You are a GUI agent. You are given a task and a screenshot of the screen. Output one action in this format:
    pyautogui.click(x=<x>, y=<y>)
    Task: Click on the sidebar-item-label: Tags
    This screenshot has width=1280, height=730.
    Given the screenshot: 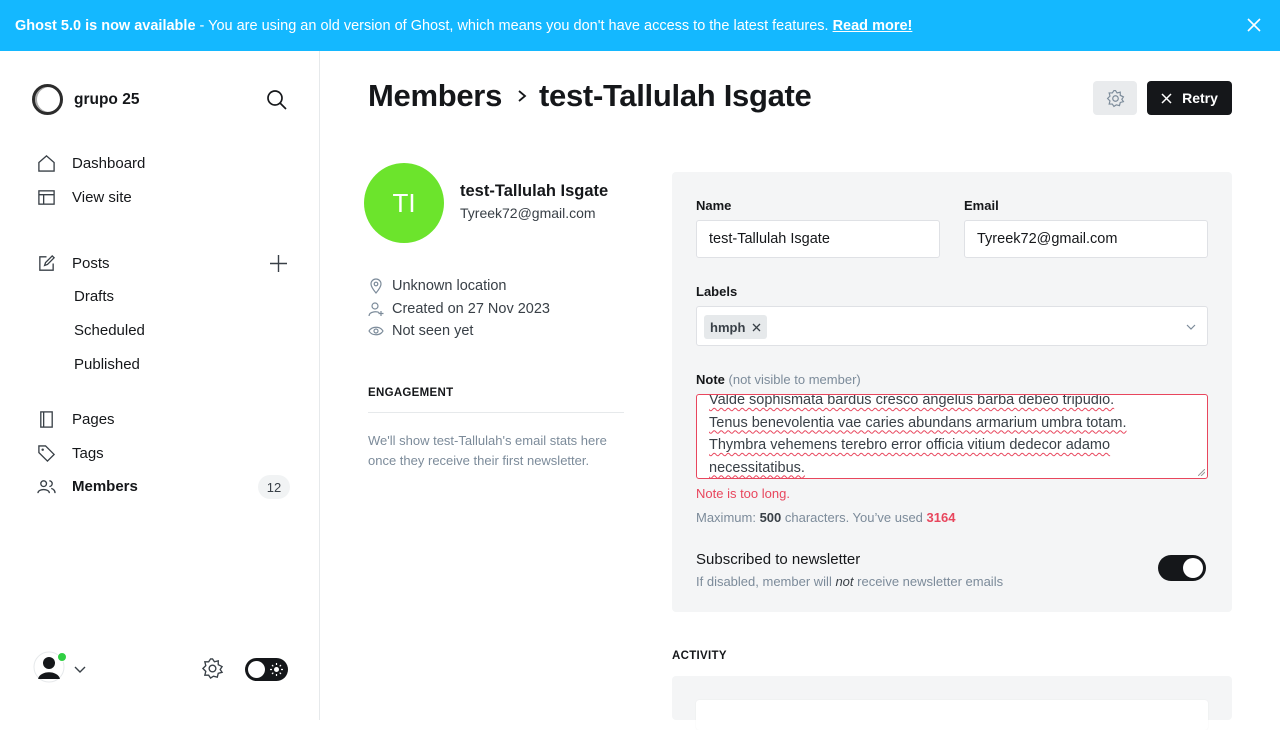 What is the action you would take?
    pyautogui.click(x=88, y=453)
    